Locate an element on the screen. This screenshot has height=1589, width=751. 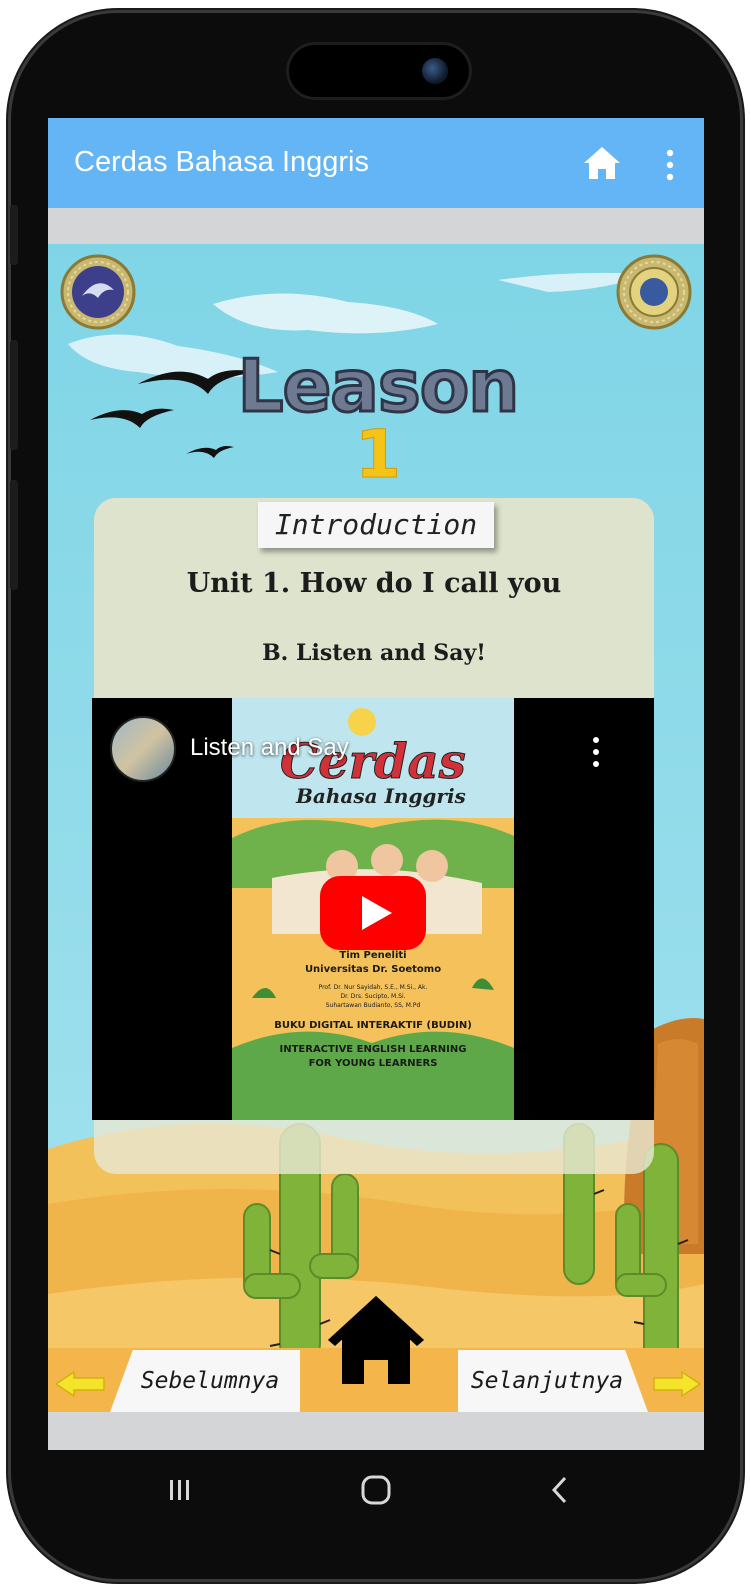
youtube-play-icon is located at coordinates (373, 913).